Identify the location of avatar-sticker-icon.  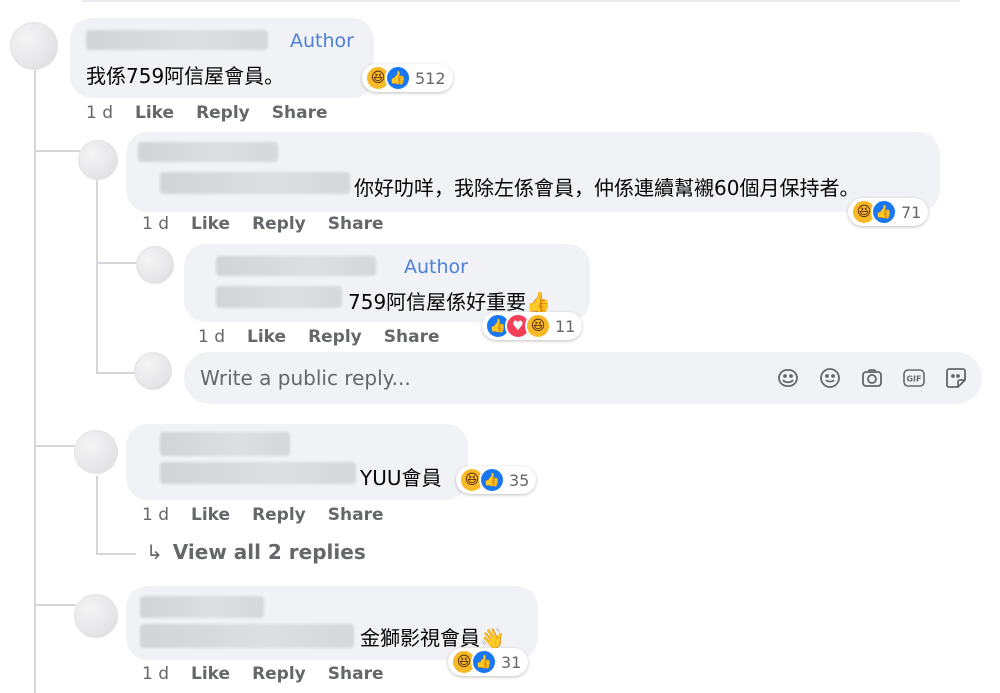
(788, 378).